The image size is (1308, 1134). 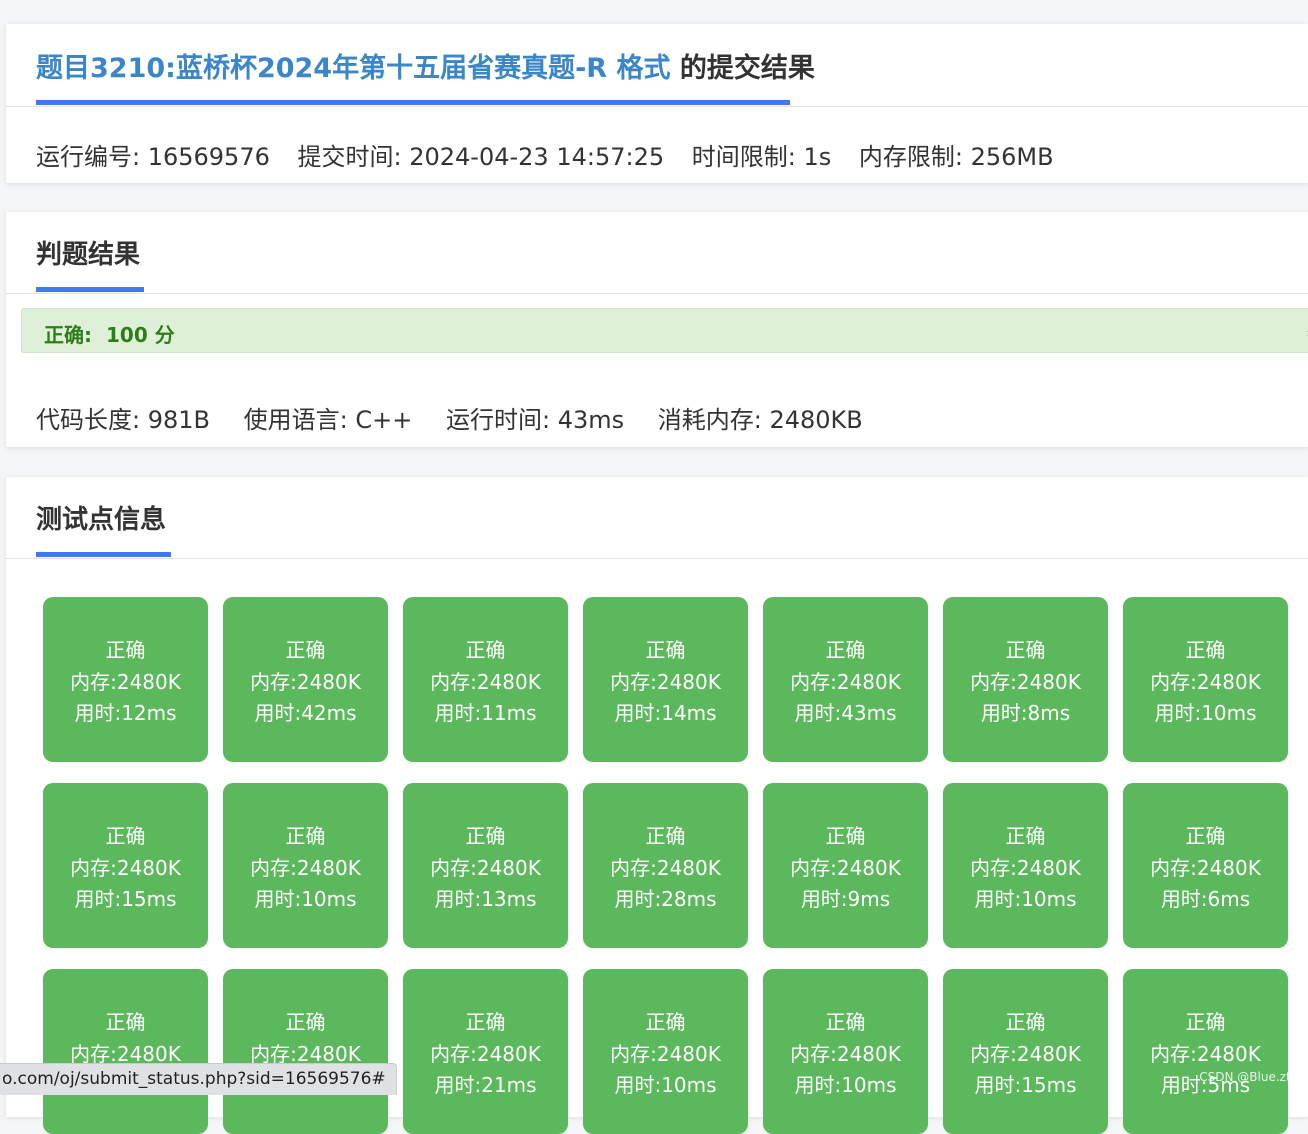 I want to click on test-case-time: 用时:6ms, so click(x=1205, y=899).